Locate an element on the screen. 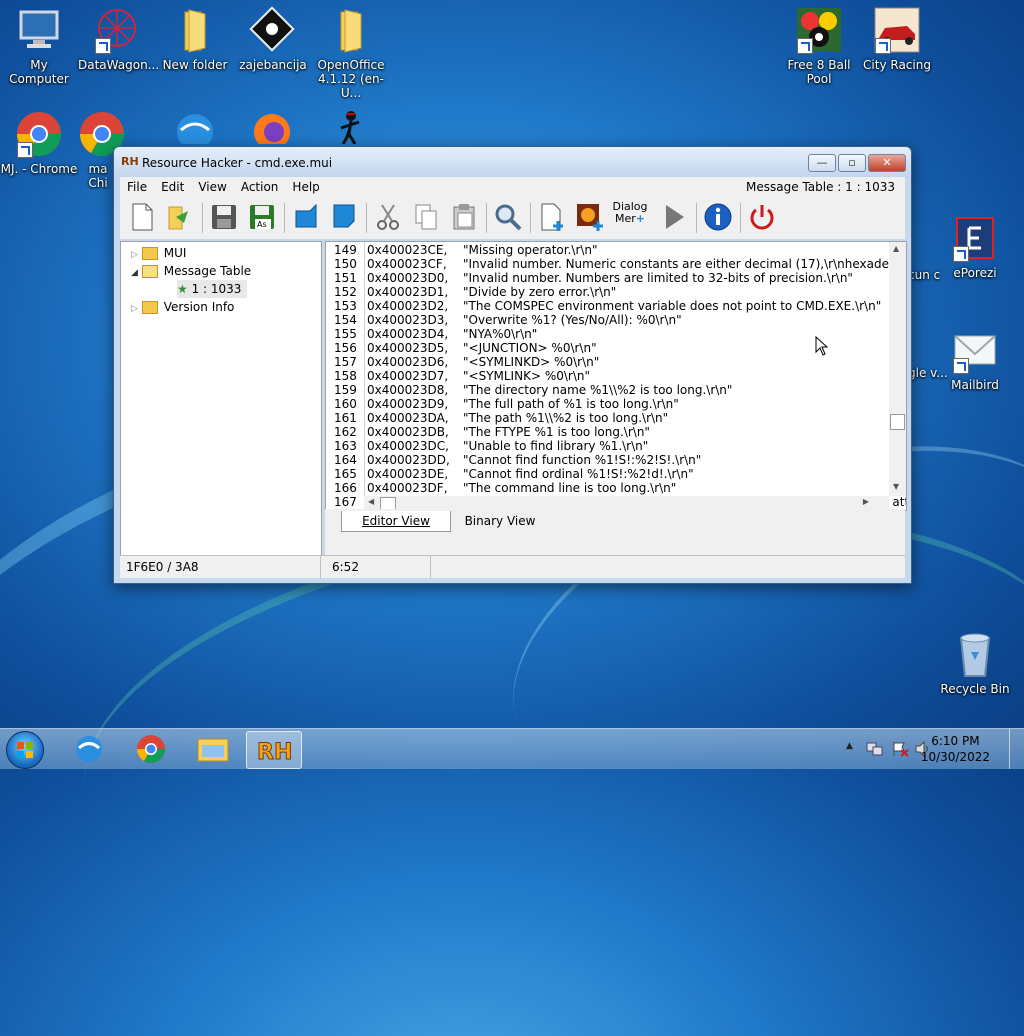  line-number: 161 is located at coordinates (345, 418).